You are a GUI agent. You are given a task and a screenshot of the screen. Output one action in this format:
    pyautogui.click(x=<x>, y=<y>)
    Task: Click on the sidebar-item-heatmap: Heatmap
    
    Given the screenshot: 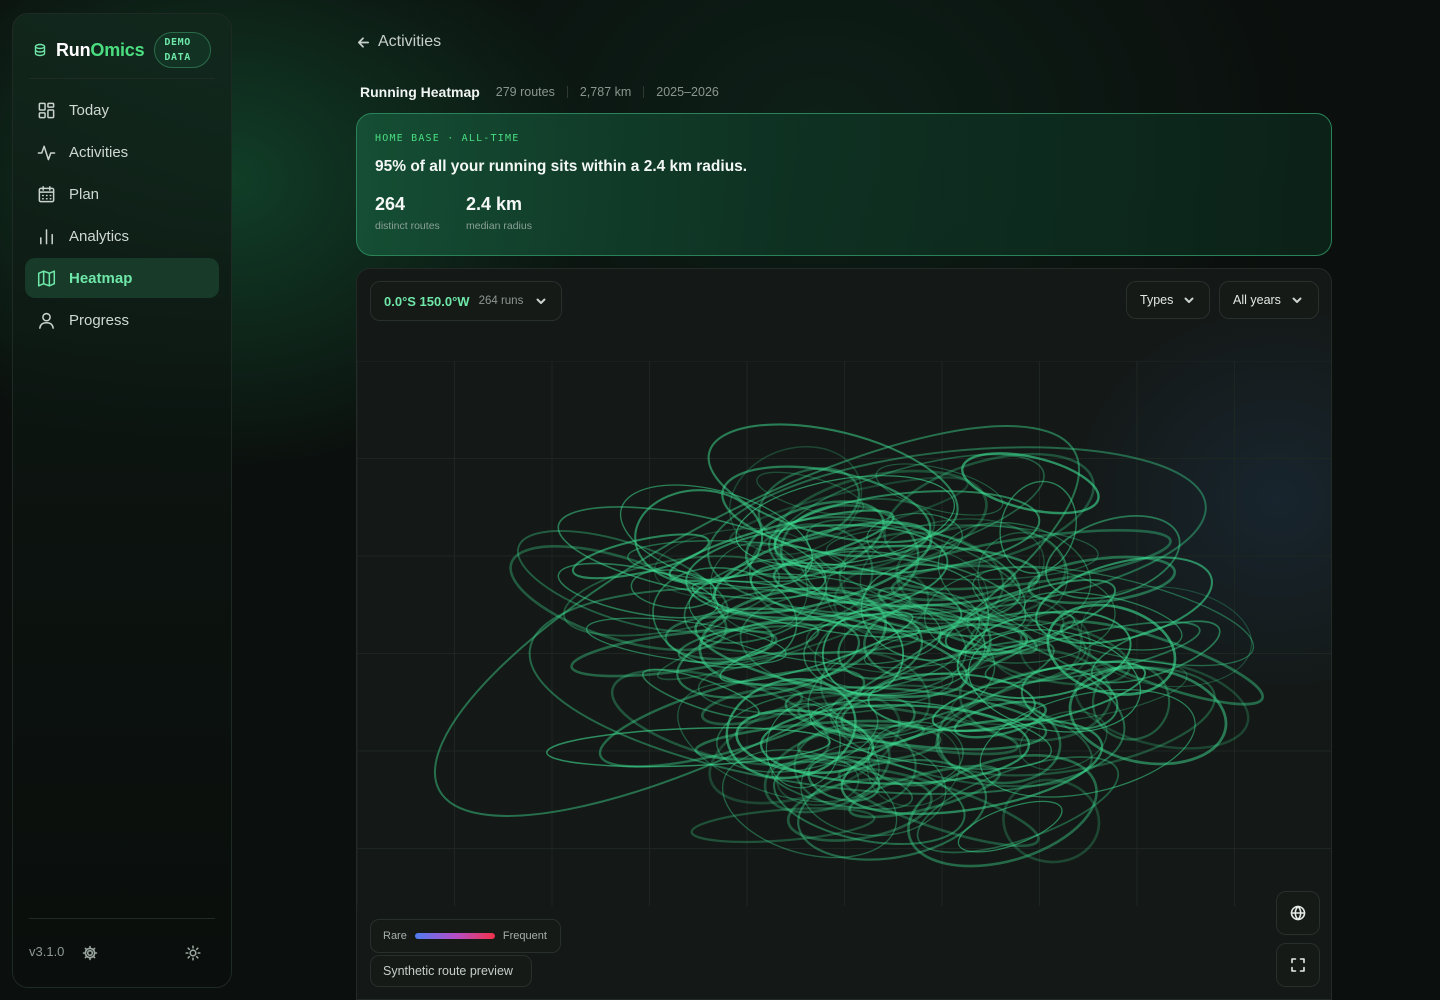 What is the action you would take?
    pyautogui.click(x=122, y=278)
    